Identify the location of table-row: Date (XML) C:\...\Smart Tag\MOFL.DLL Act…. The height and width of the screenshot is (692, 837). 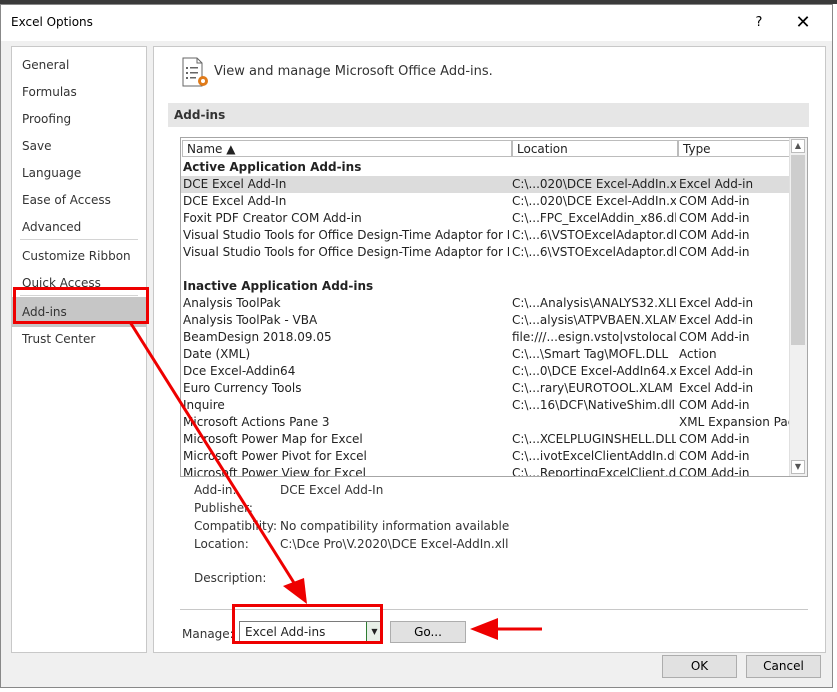
(486, 354).